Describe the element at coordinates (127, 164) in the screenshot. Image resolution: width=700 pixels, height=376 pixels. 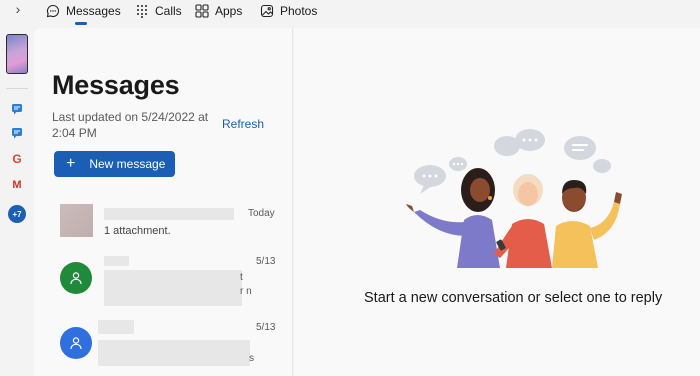
I see `new-message-label: New message` at that location.